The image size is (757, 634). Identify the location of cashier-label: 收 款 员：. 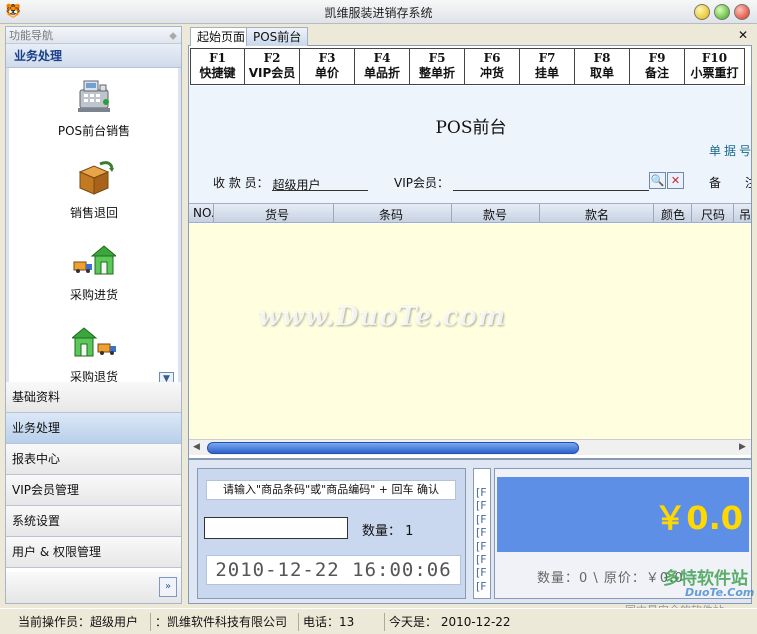
(241, 183).